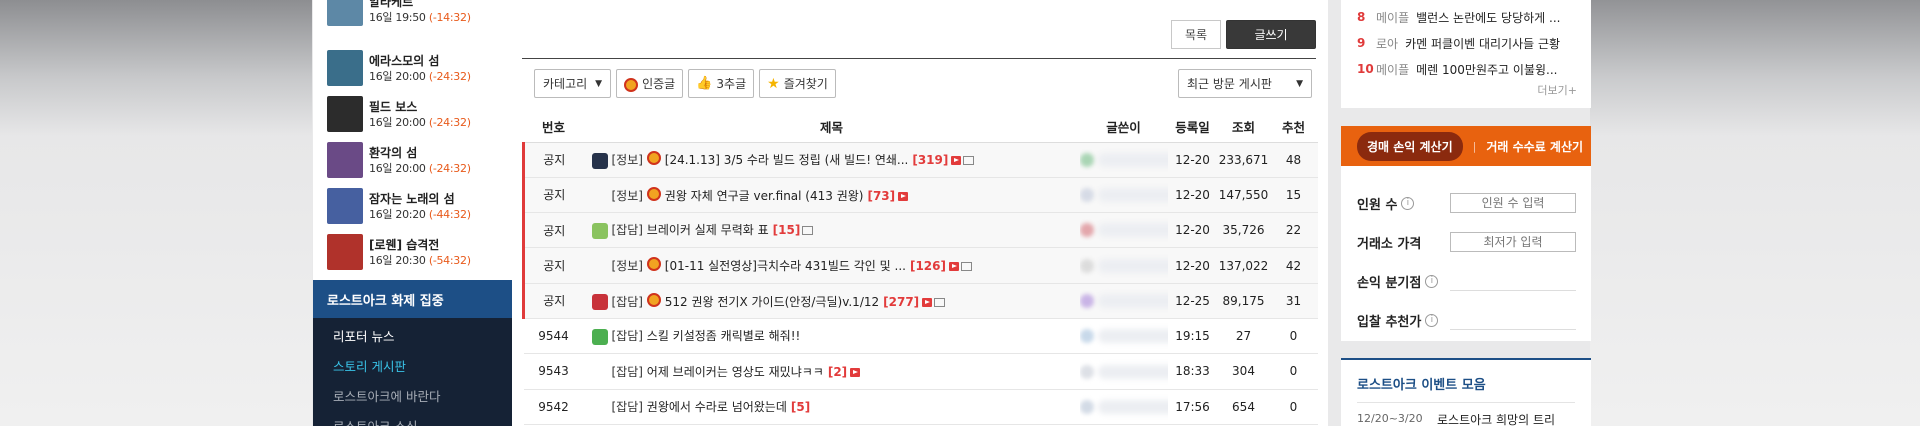 This screenshot has width=1920, height=426. I want to click on chevron-down-icon: ▼, so click(1299, 83).